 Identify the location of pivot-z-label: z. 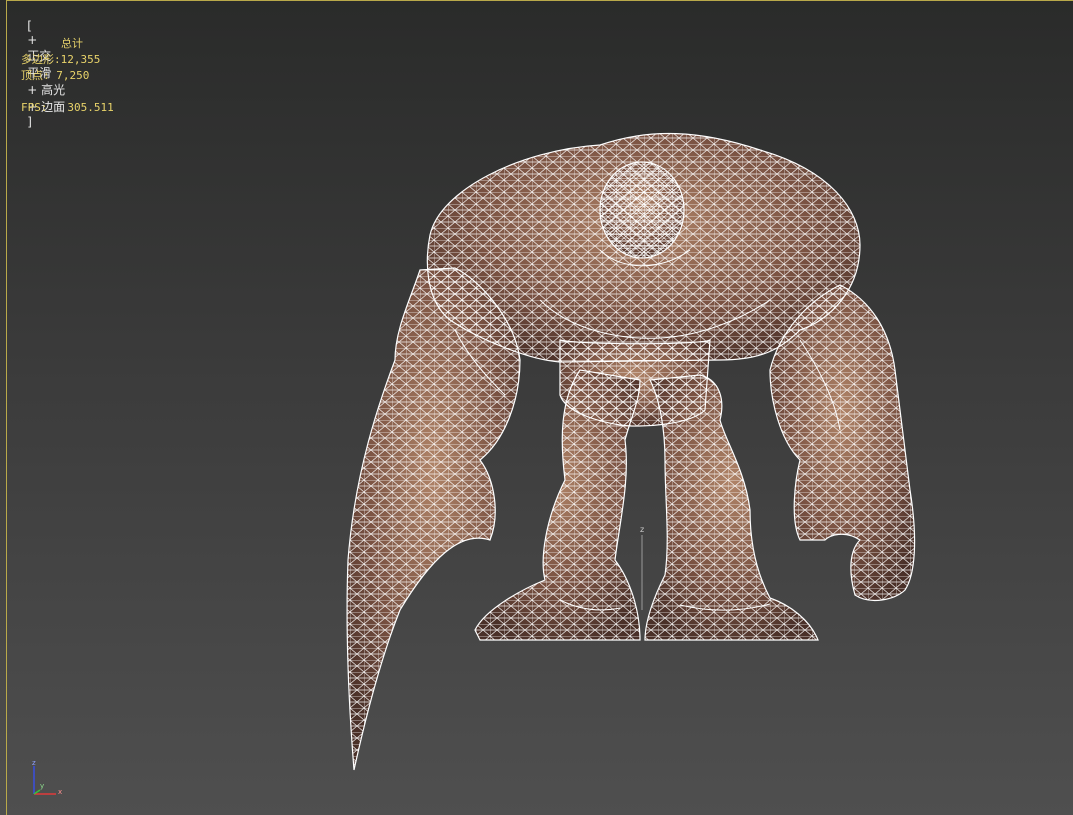
(642, 529).